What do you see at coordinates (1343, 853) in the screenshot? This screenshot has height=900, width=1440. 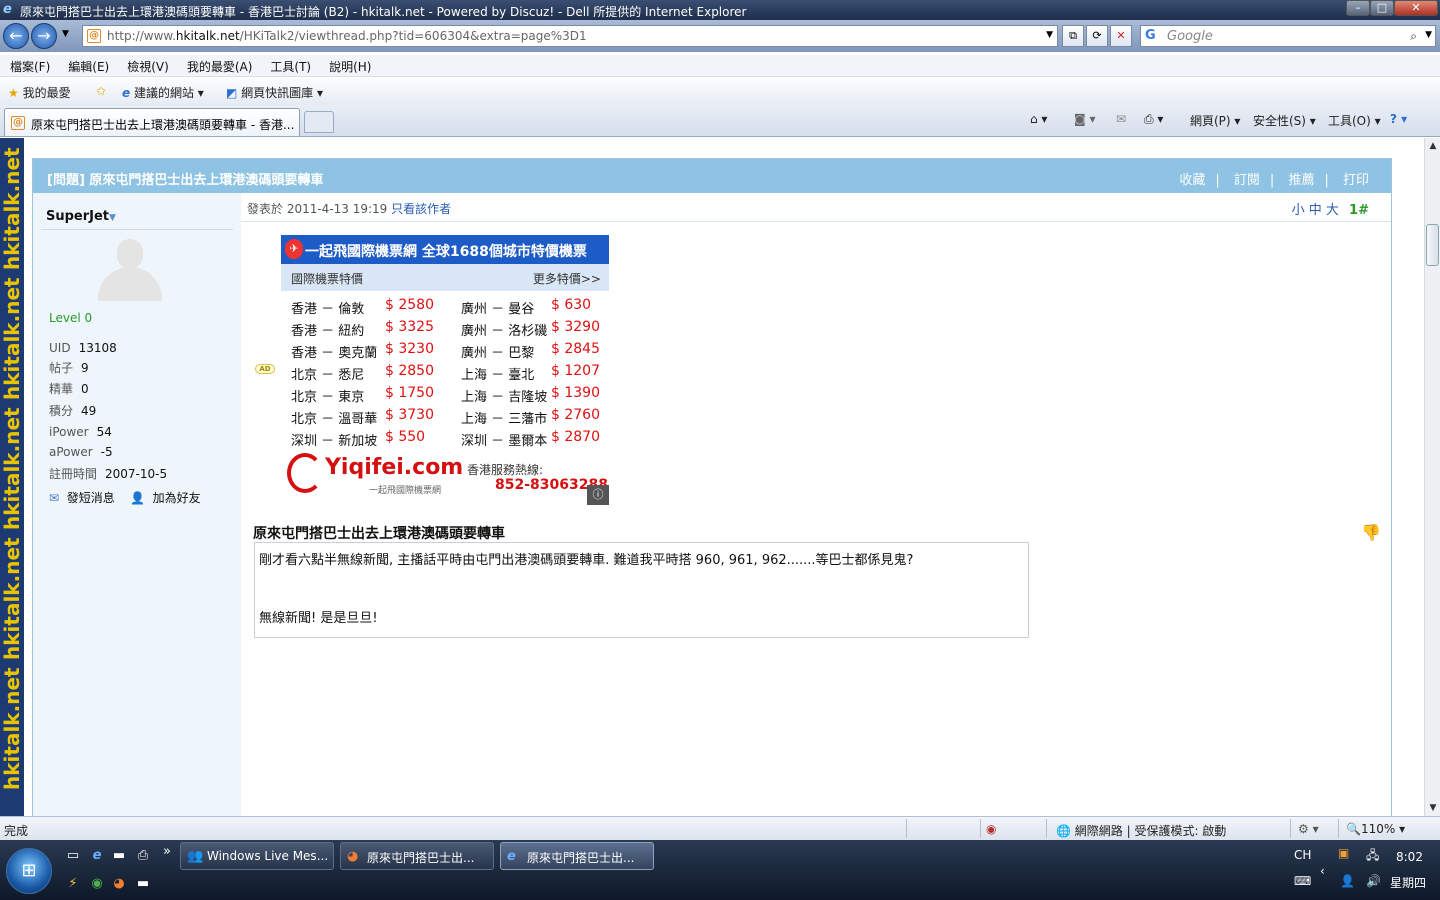 I see `ime-icon: ▣` at bounding box center [1343, 853].